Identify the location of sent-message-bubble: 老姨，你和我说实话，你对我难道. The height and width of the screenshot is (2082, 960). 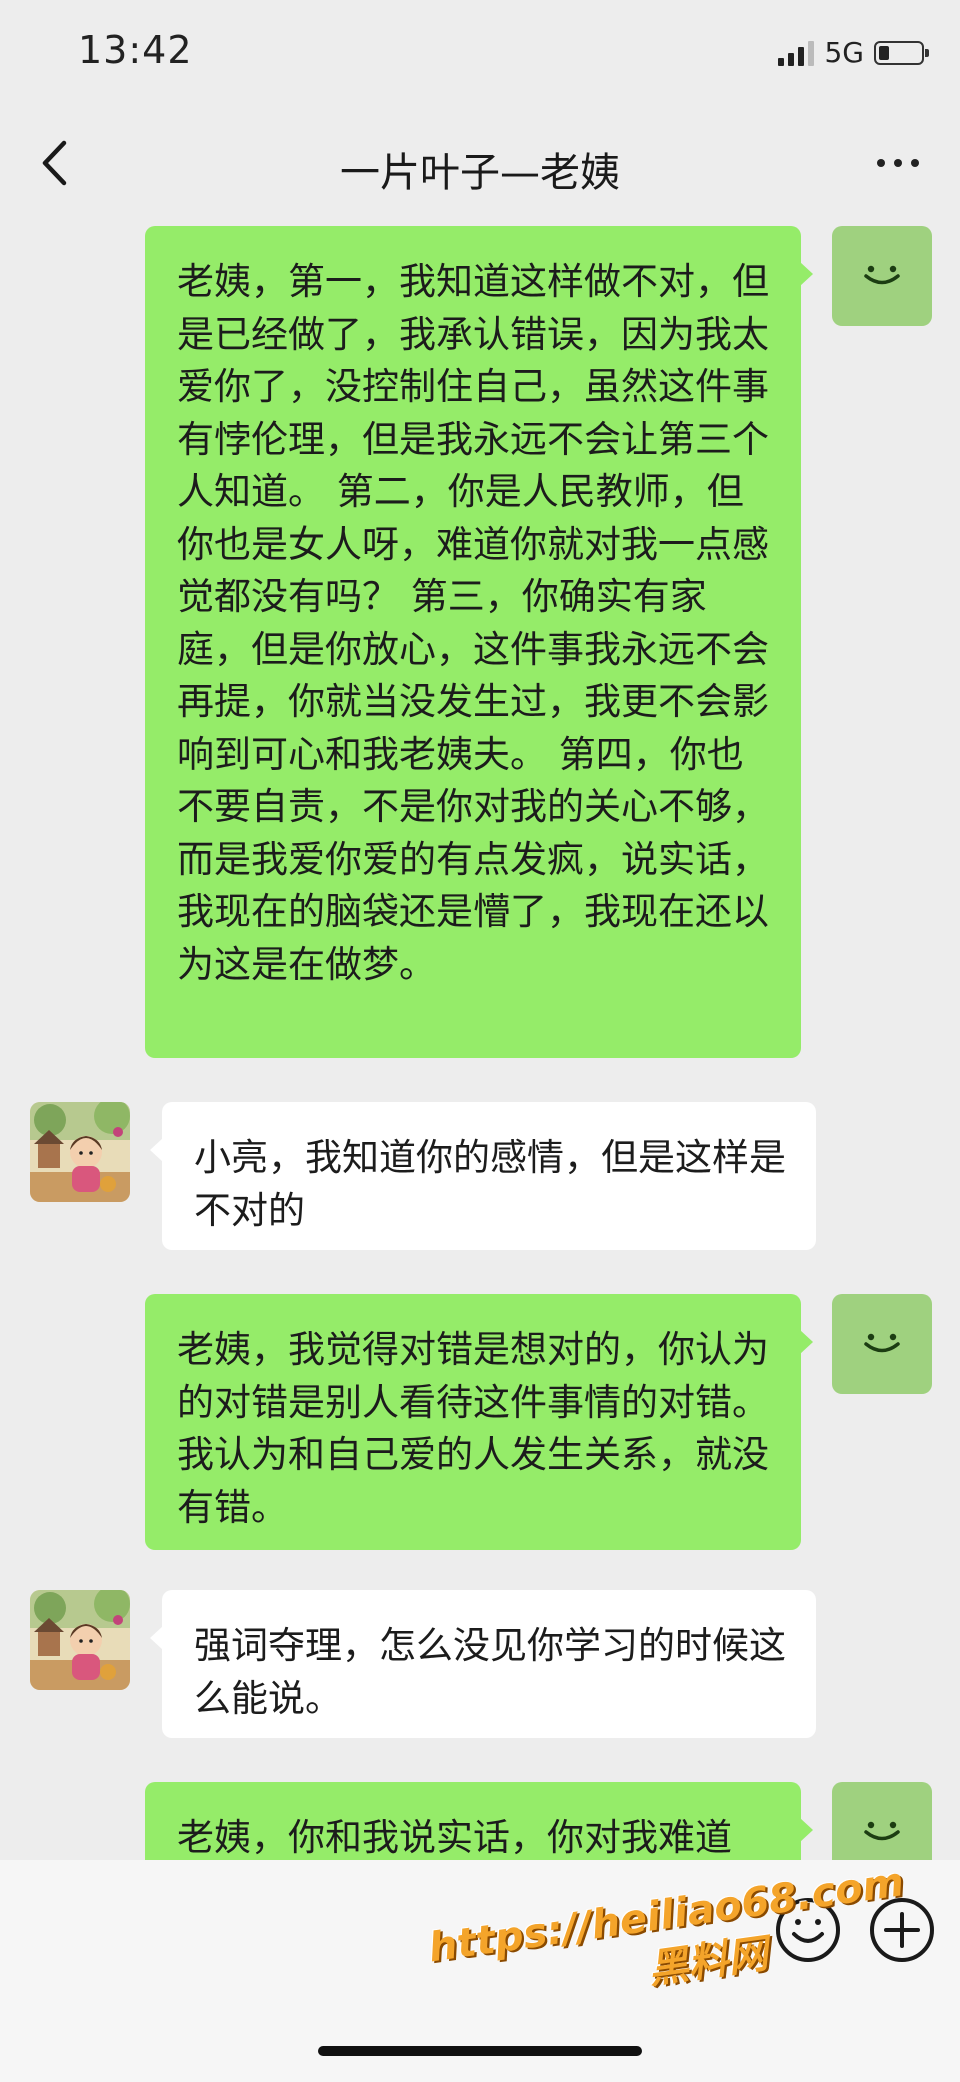
(479, 1821).